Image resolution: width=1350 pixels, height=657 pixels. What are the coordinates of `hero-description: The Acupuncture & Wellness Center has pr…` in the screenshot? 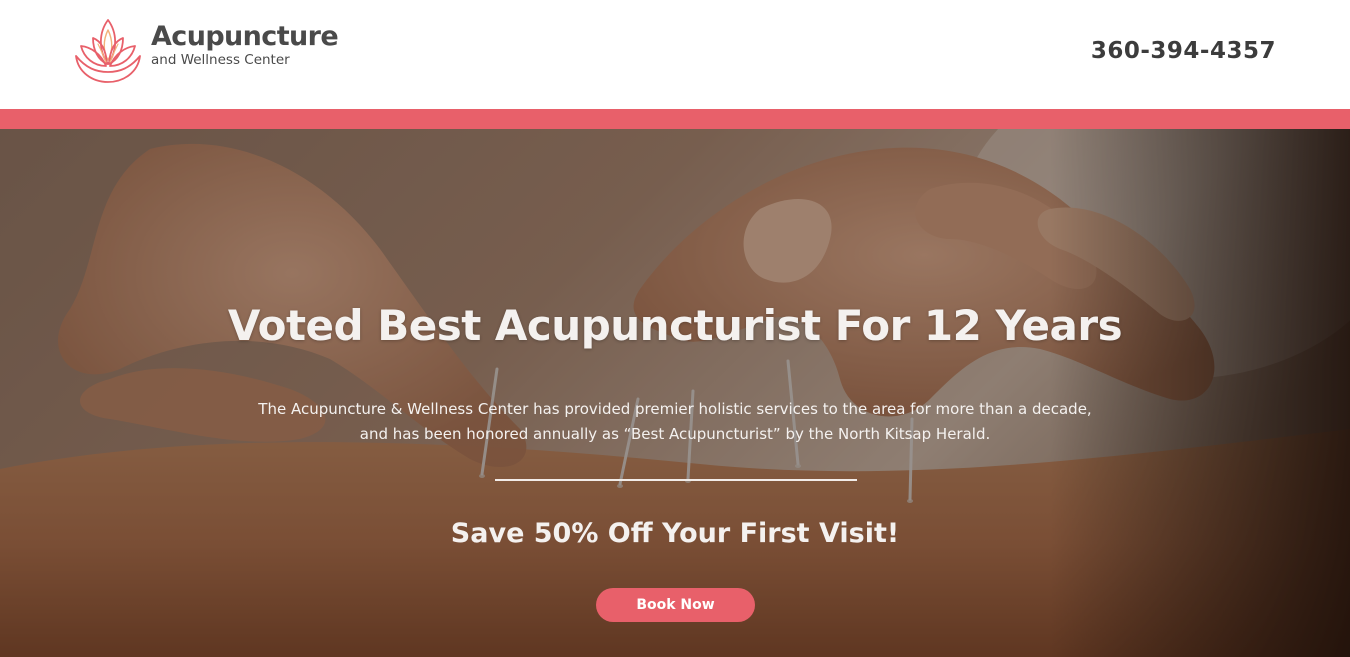 It's located at (675, 421).